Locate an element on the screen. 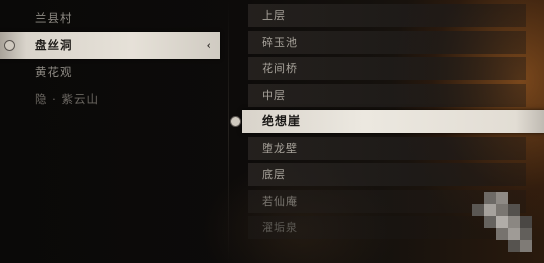 The width and height of the screenshot is (544, 263). location-label: 堕龙壁 is located at coordinates (280, 148).